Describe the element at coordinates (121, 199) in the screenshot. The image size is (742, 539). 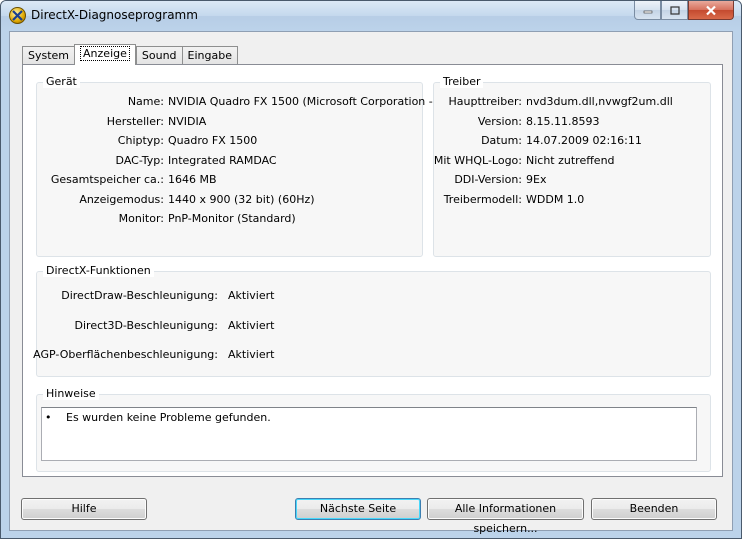
I see `device-key: Anzeigemodus:` at that location.